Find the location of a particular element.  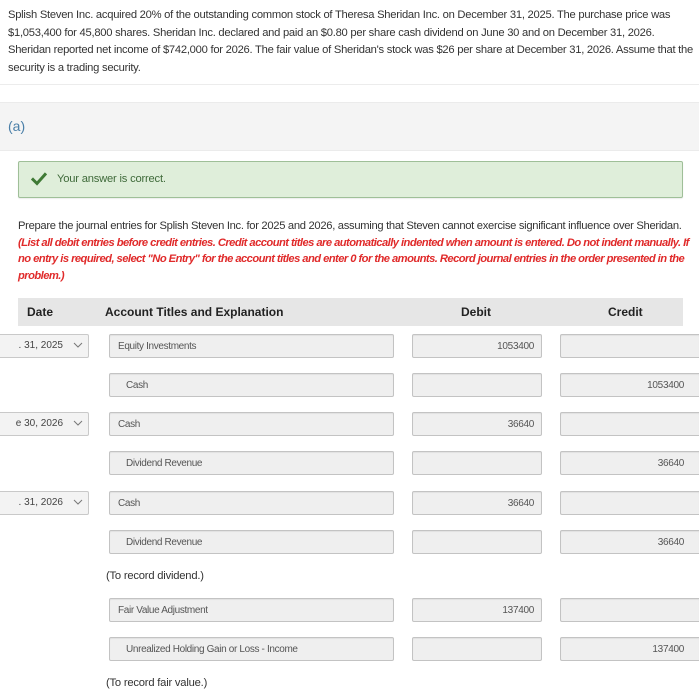

account-field: Unrealized Holding Gain or Loss - Income is located at coordinates (251, 649).